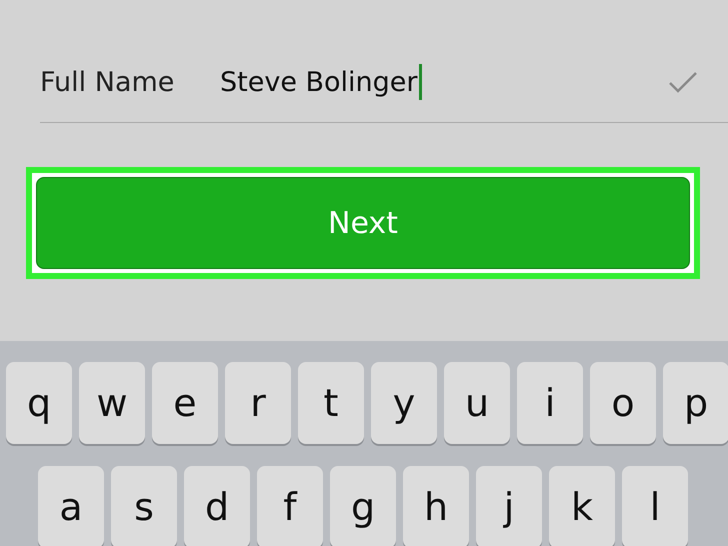  I want to click on key: y, so click(404, 403).